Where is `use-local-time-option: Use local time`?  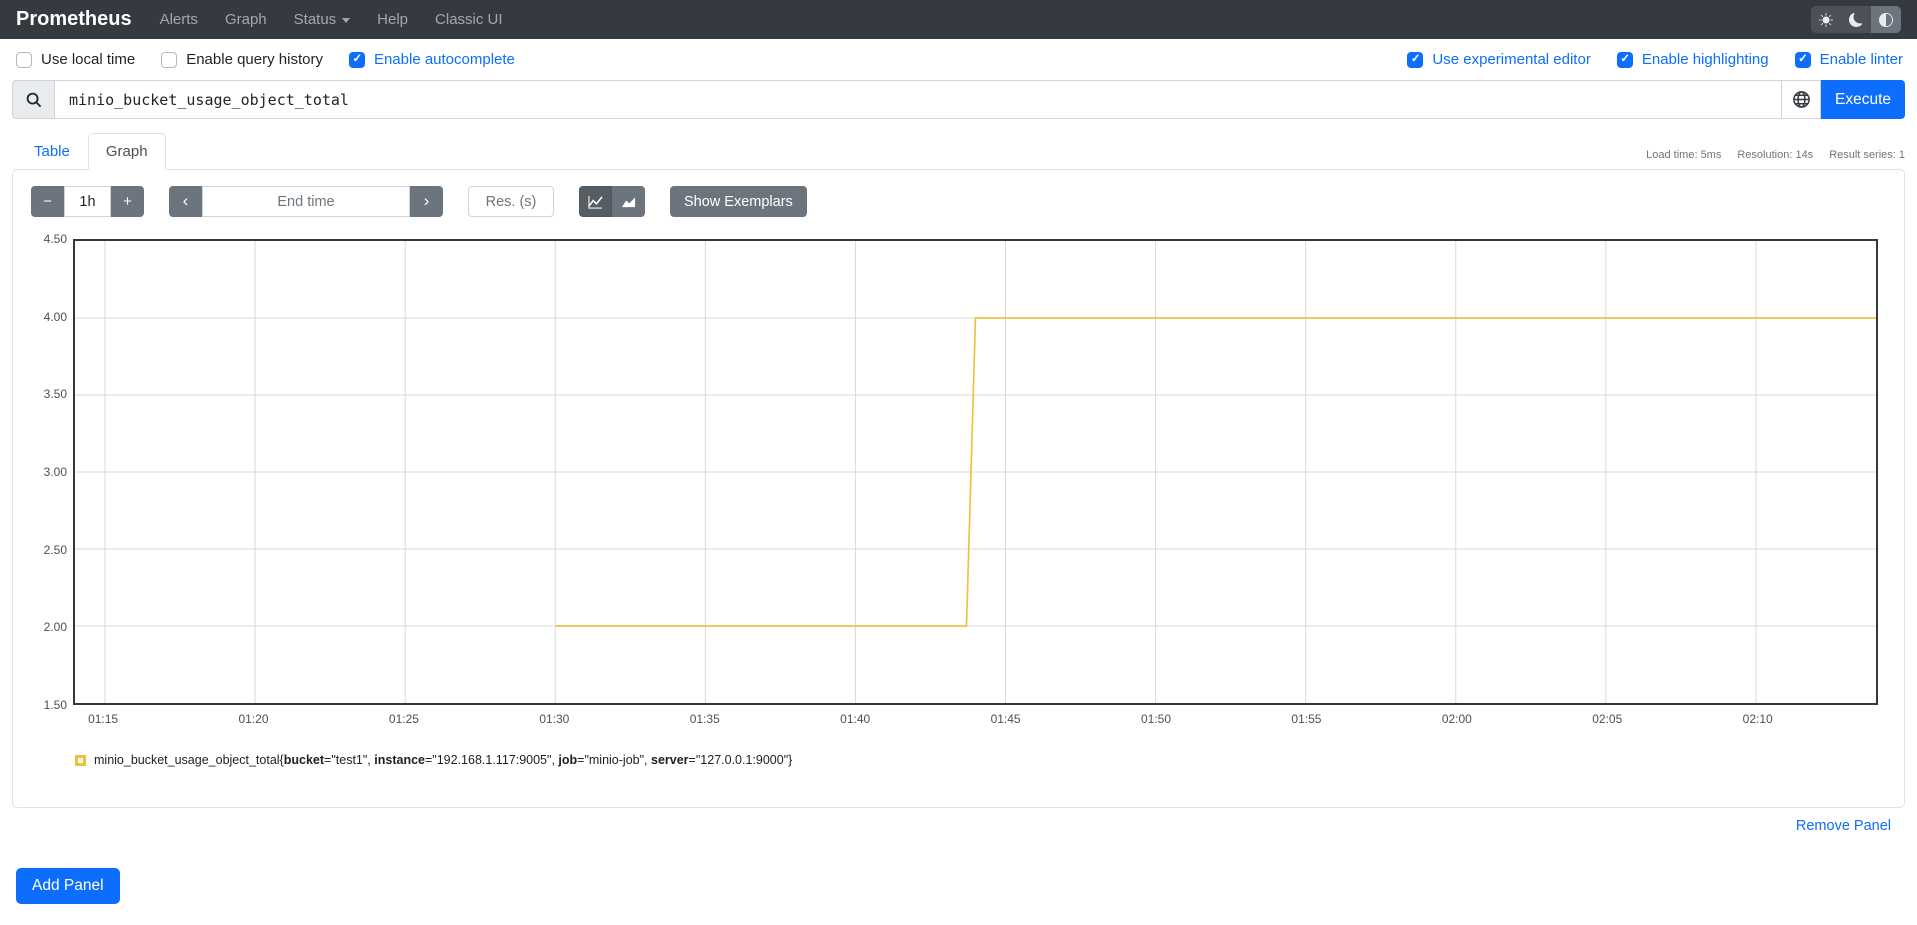 use-local-time-option: Use local time is located at coordinates (75, 59).